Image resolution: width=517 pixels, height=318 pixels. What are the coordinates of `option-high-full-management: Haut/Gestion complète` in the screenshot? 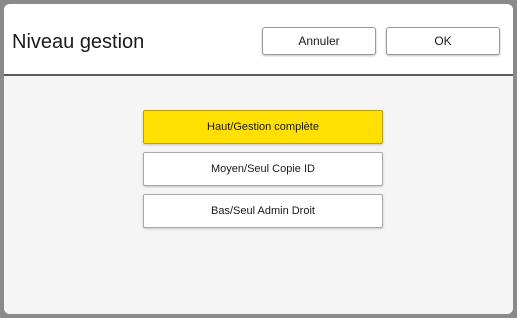 It's located at (263, 127).